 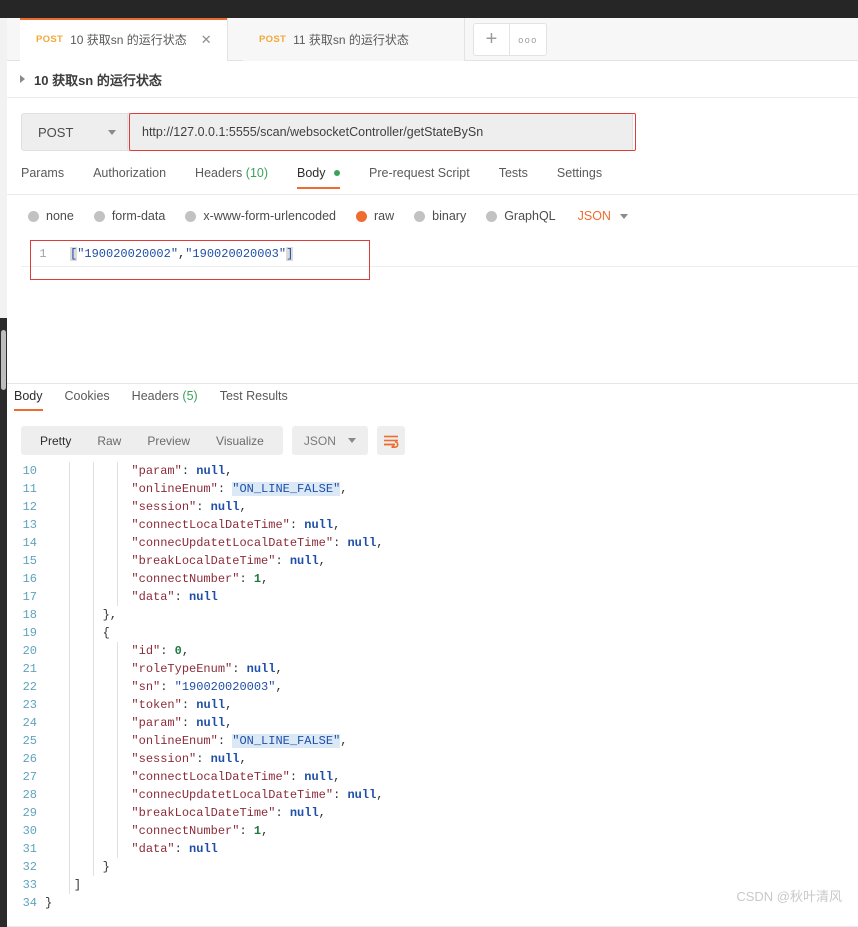 I want to click on watermark: CSDN @秋叶清风, so click(x=789, y=896).